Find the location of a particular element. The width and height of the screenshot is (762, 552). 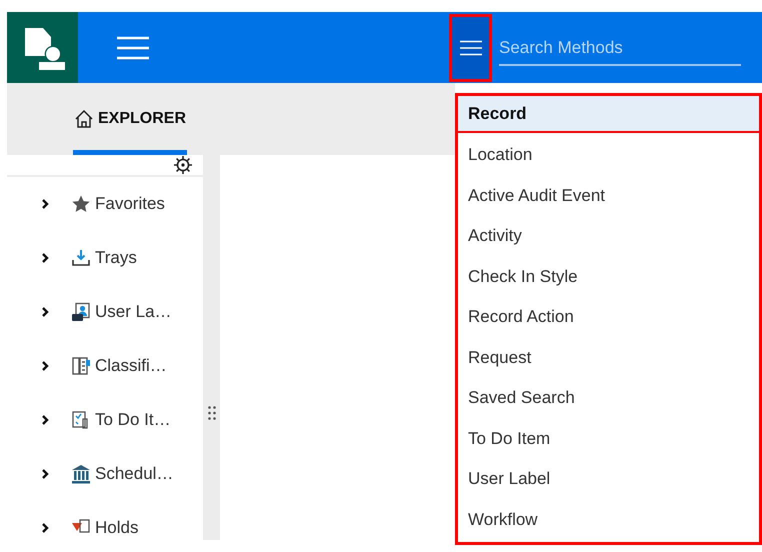

menu-item: Active Audit Event is located at coordinates (608, 195).